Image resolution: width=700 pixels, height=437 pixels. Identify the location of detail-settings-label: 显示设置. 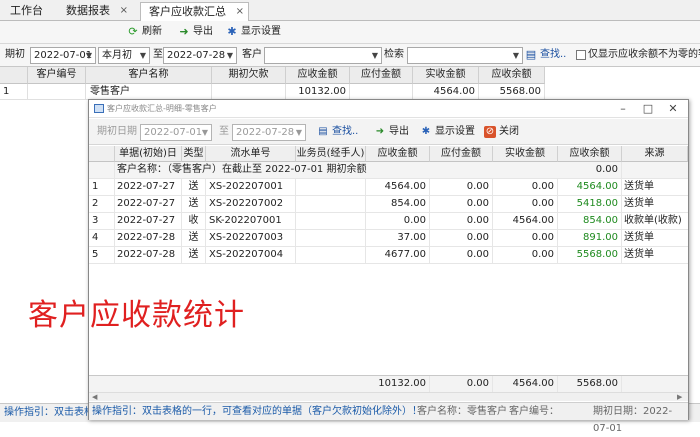
(455, 131).